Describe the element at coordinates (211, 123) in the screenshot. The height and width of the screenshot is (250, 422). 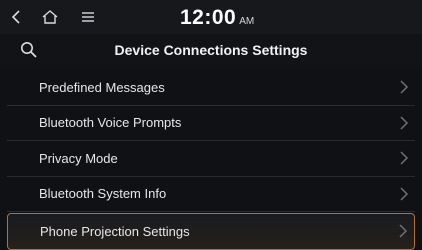
I see `menu-item-bluetooth-voice-prompts: Bluetooth Voice Prompts` at that location.